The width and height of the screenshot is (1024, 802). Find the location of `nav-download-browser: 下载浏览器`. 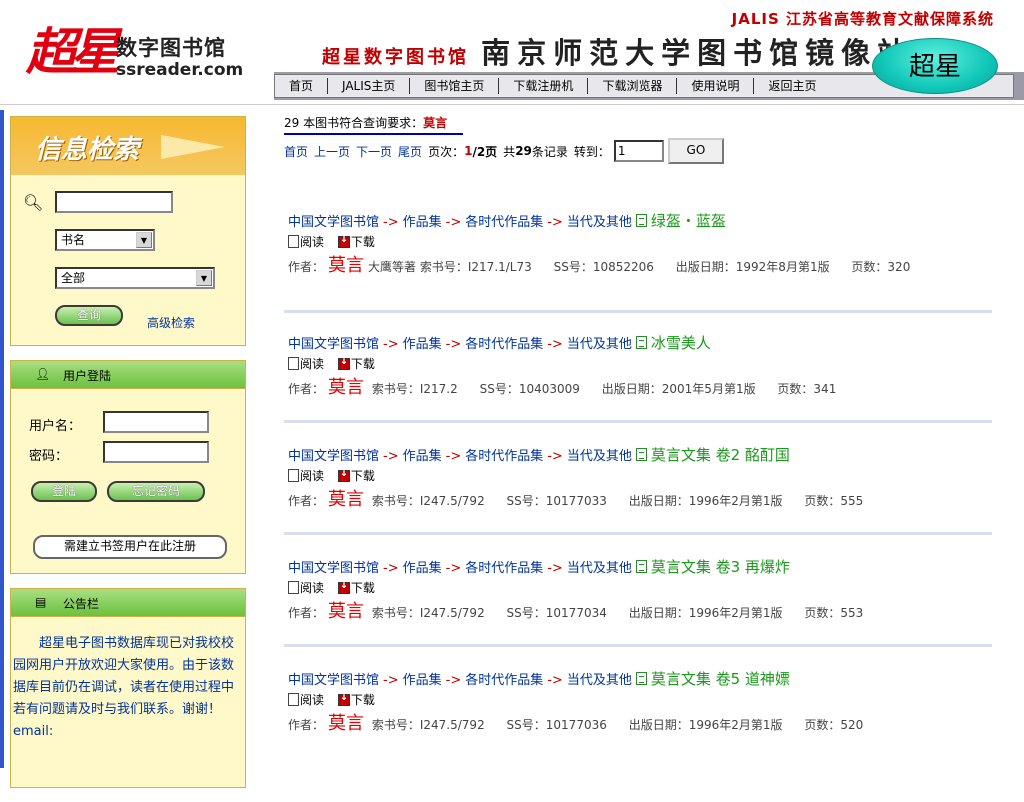

nav-download-browser: 下载浏览器 is located at coordinates (633, 86).